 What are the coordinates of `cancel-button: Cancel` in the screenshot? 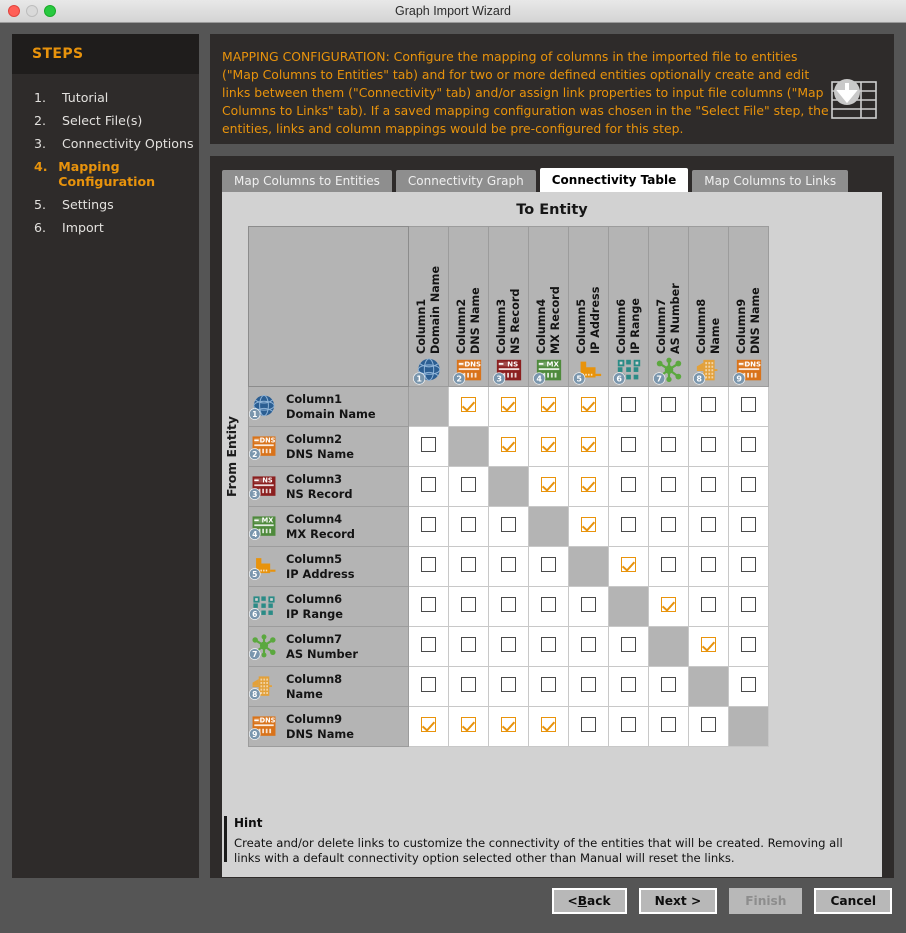 It's located at (853, 901).